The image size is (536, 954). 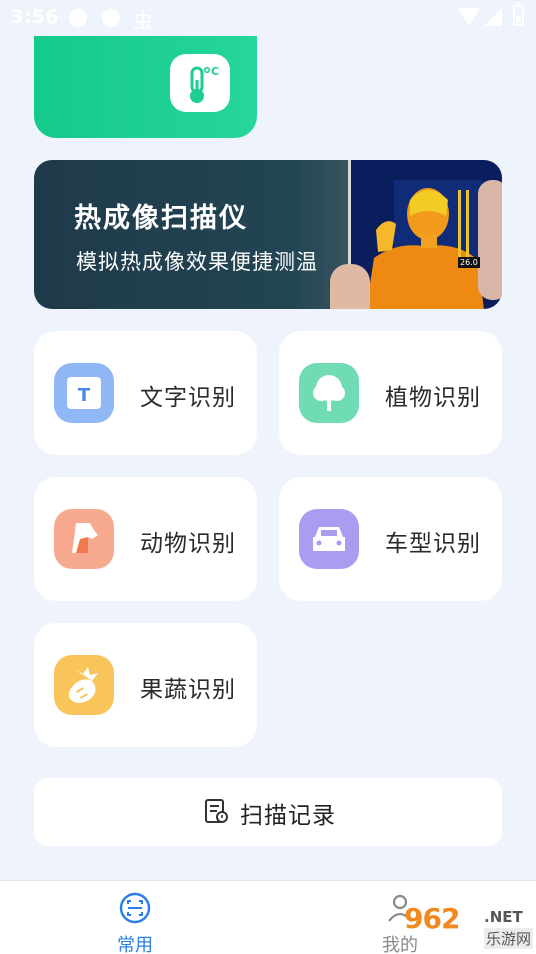 I want to click on thermometer-icon: C, so click(x=200, y=83).